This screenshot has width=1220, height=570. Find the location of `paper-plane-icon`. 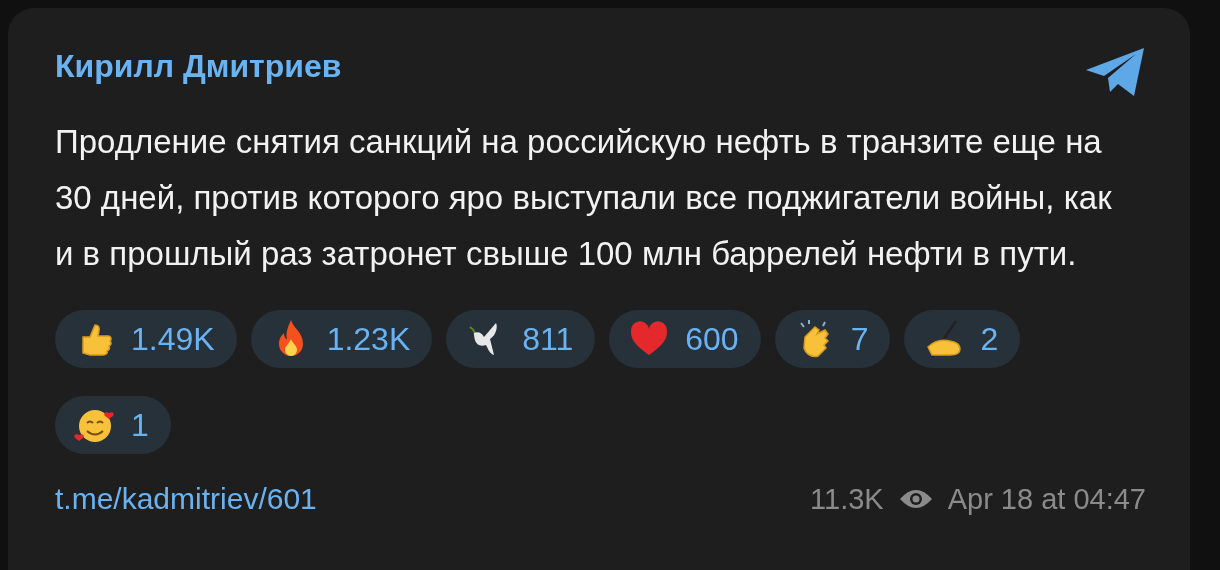

paper-plane-icon is located at coordinates (1115, 72).